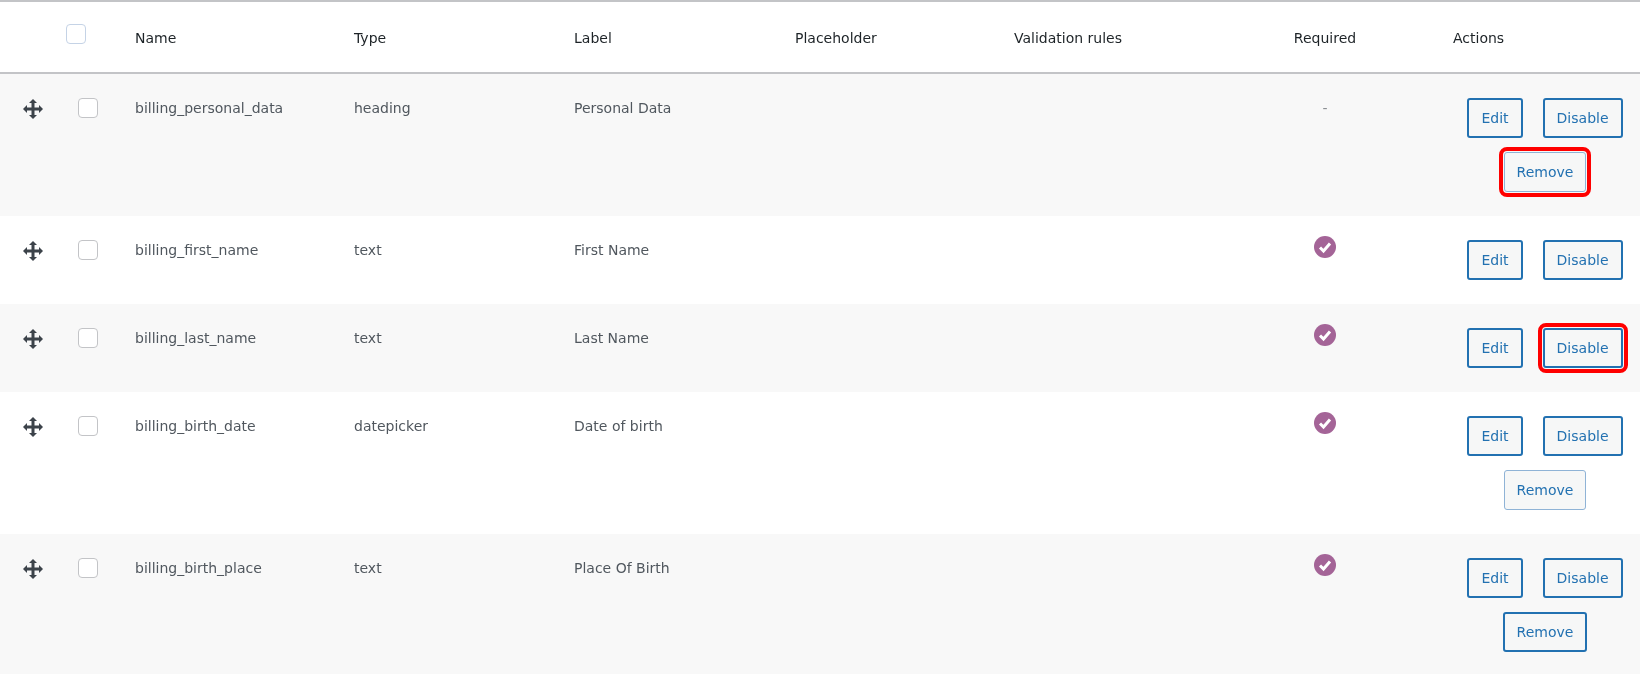  What do you see at coordinates (196, 338) in the screenshot?
I see `field-name: billing_last_name` at bounding box center [196, 338].